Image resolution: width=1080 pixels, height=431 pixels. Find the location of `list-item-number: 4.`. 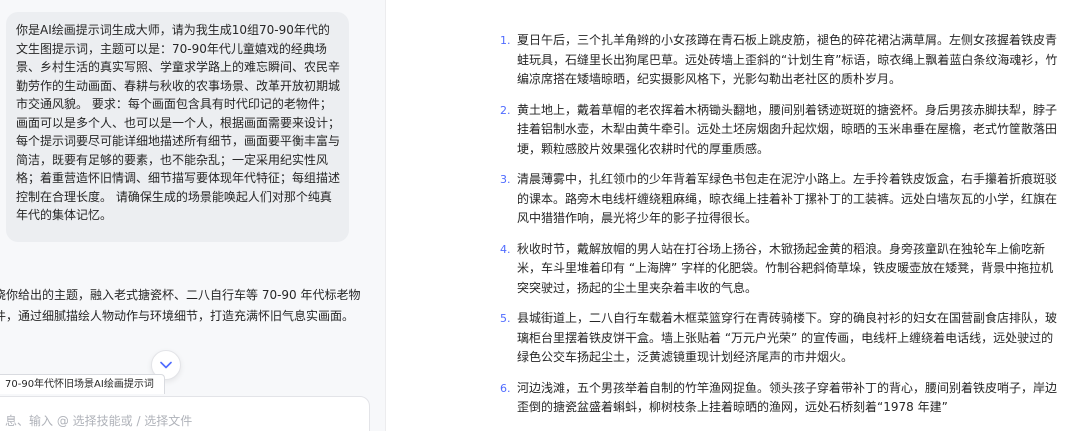

list-item-number: 4. is located at coordinates (505, 249).